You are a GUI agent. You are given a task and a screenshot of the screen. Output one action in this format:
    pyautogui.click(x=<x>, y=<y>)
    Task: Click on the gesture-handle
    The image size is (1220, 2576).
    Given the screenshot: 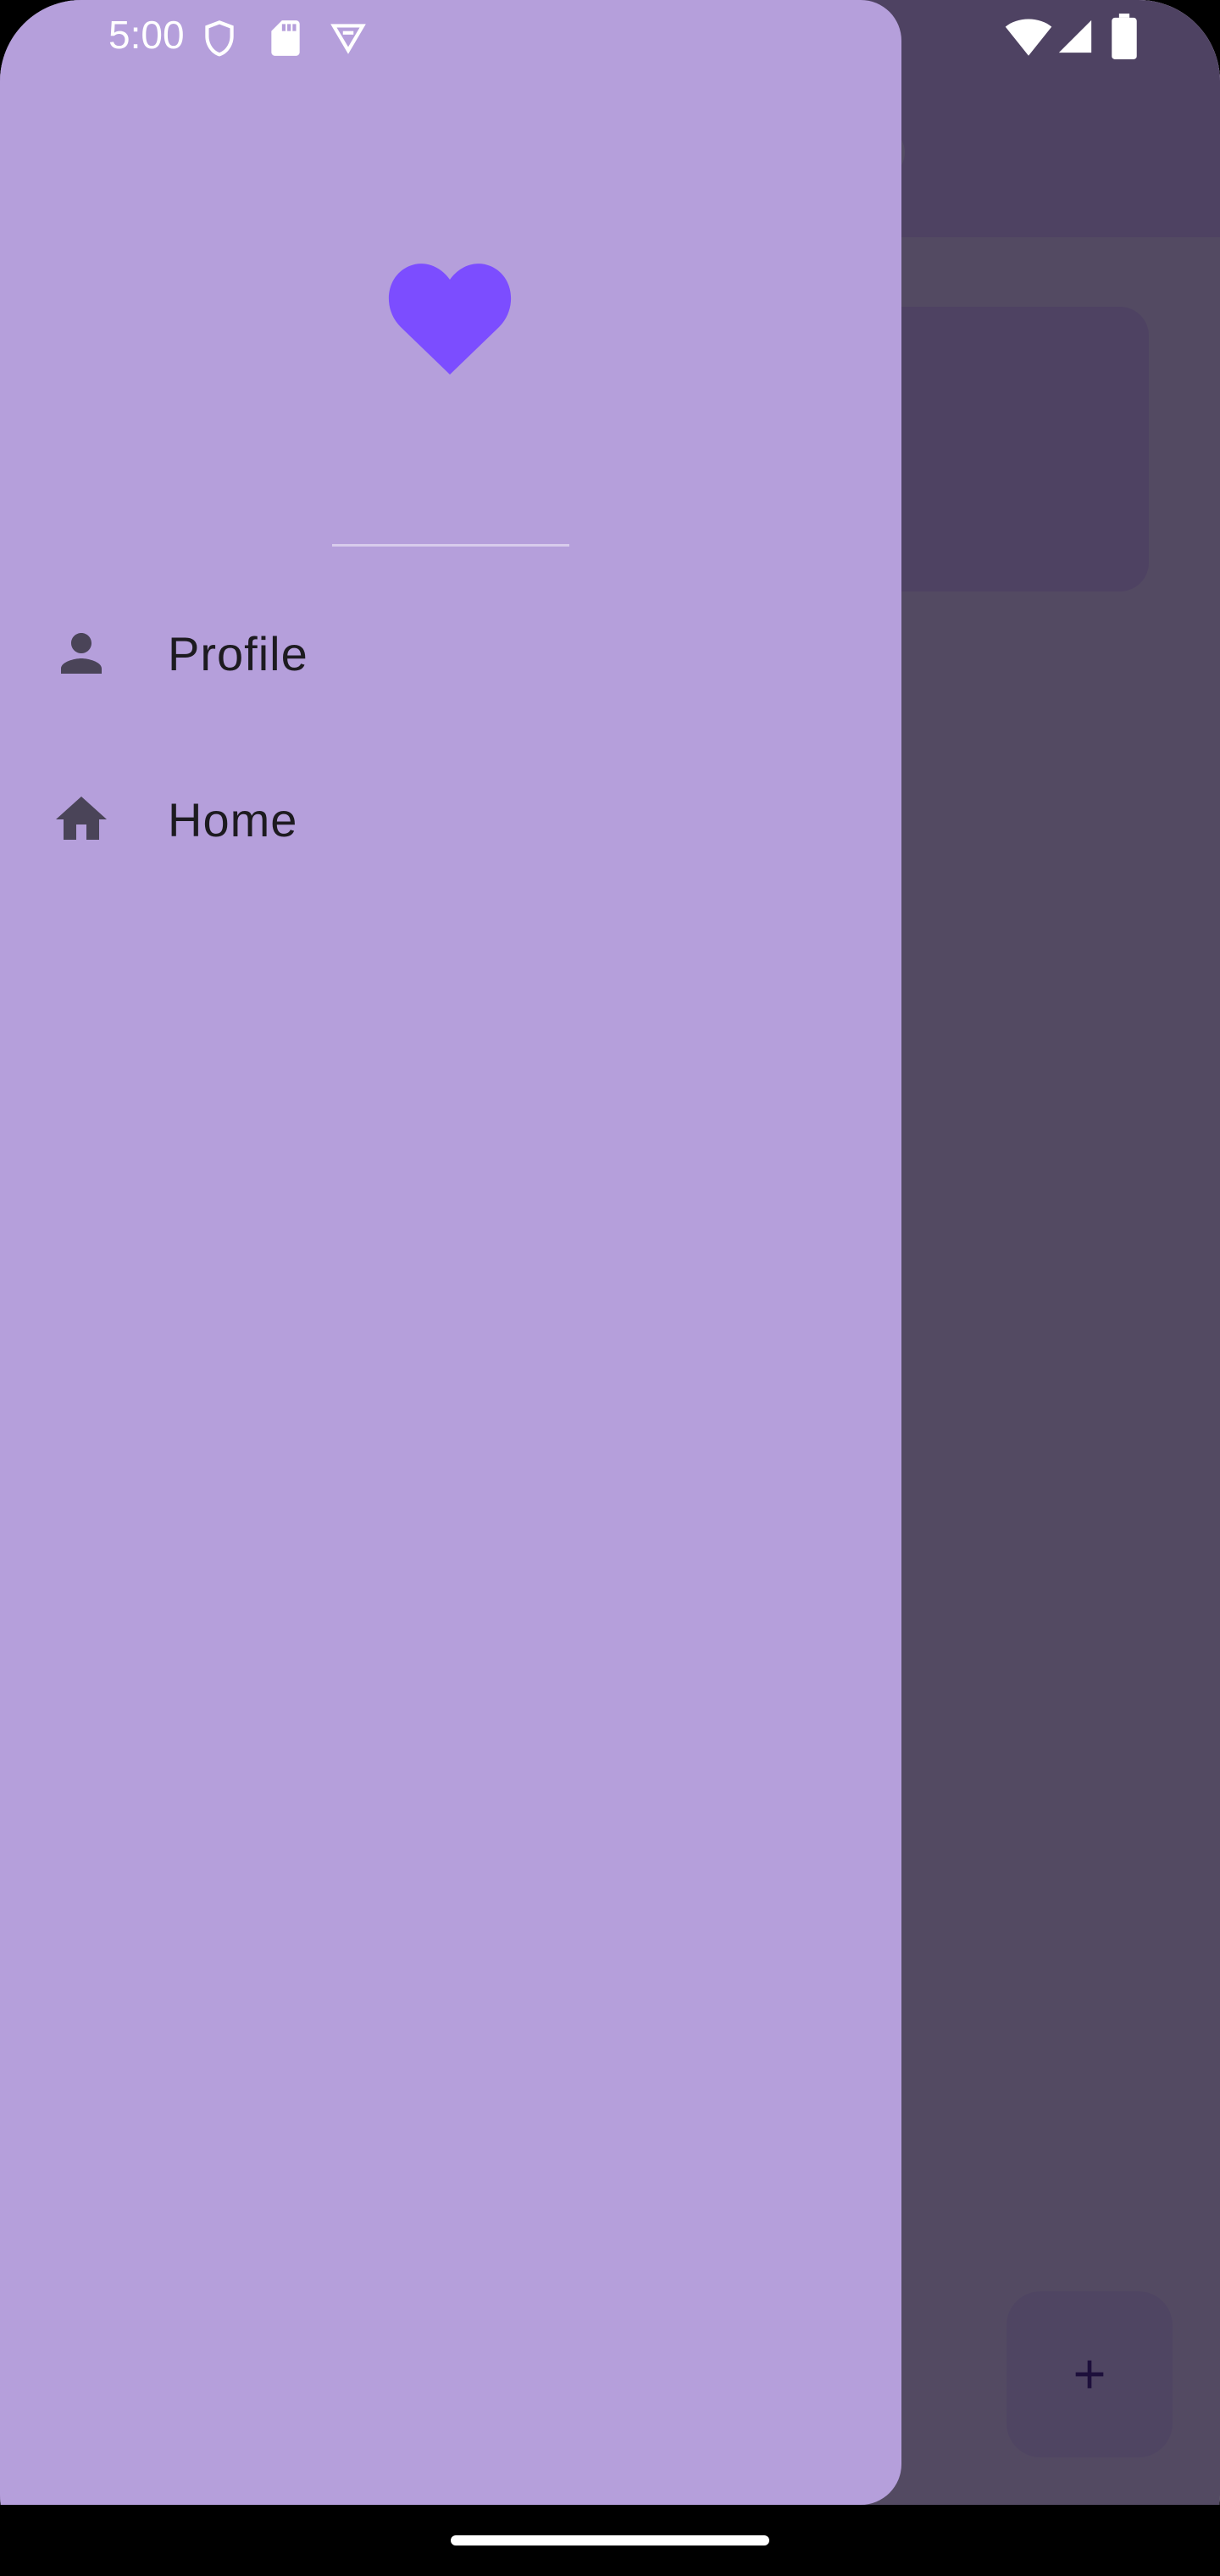 What is the action you would take?
    pyautogui.click(x=610, y=2540)
    